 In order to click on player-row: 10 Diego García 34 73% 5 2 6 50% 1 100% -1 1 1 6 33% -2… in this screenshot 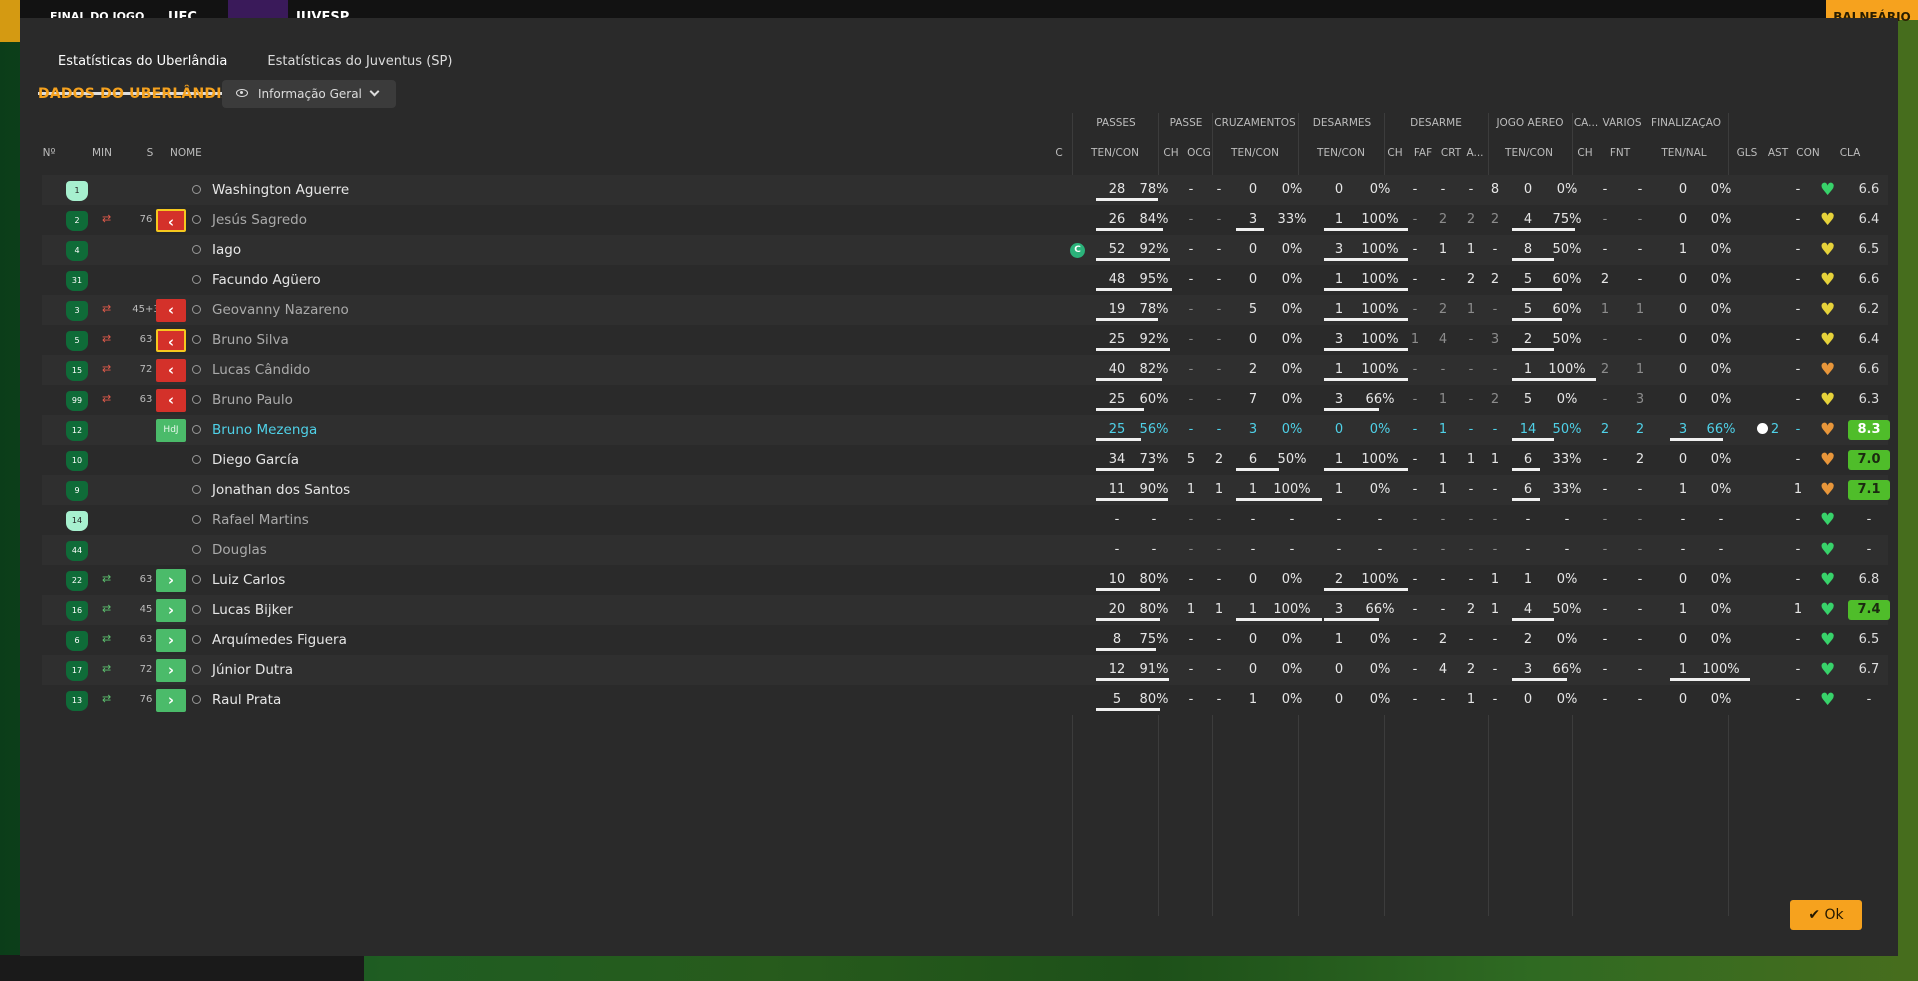, I will do `click(966, 460)`.